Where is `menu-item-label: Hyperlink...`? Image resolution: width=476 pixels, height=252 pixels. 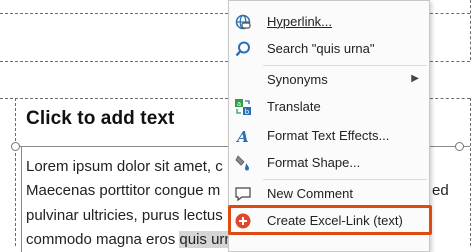
menu-item-label: Hyperlink... is located at coordinates (300, 21).